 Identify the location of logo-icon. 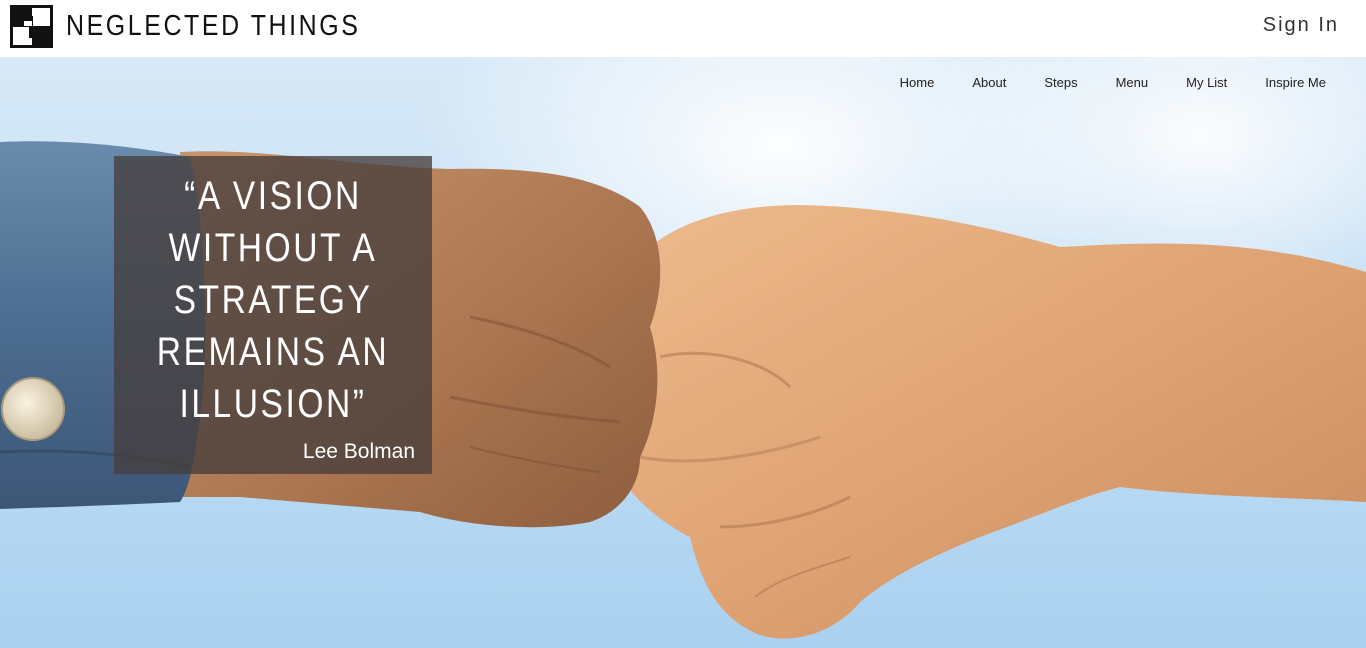
(31, 26).